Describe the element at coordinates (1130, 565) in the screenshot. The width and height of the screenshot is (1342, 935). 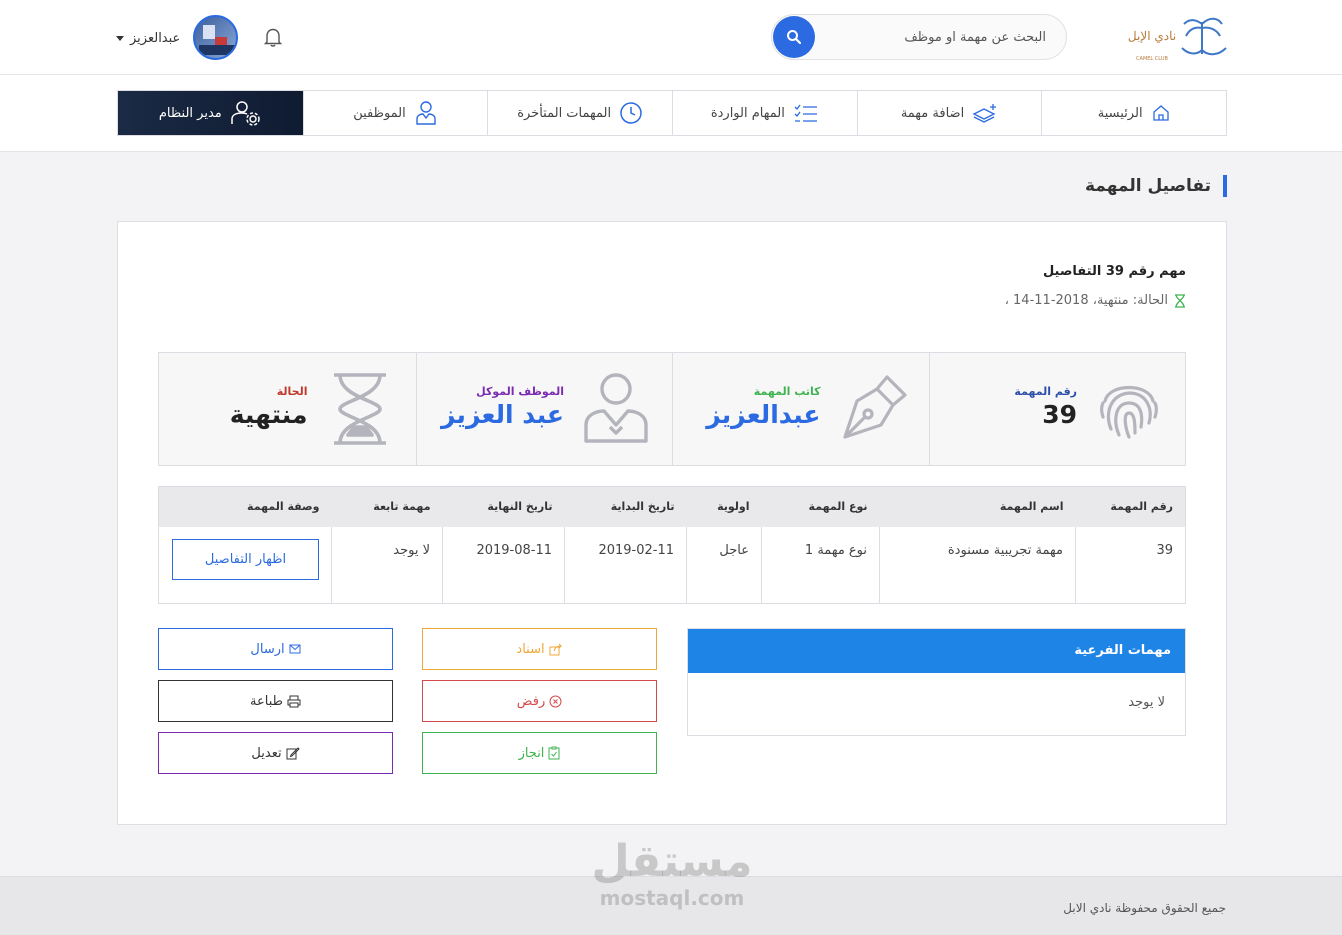
I see `cell-task-number: 39` at that location.